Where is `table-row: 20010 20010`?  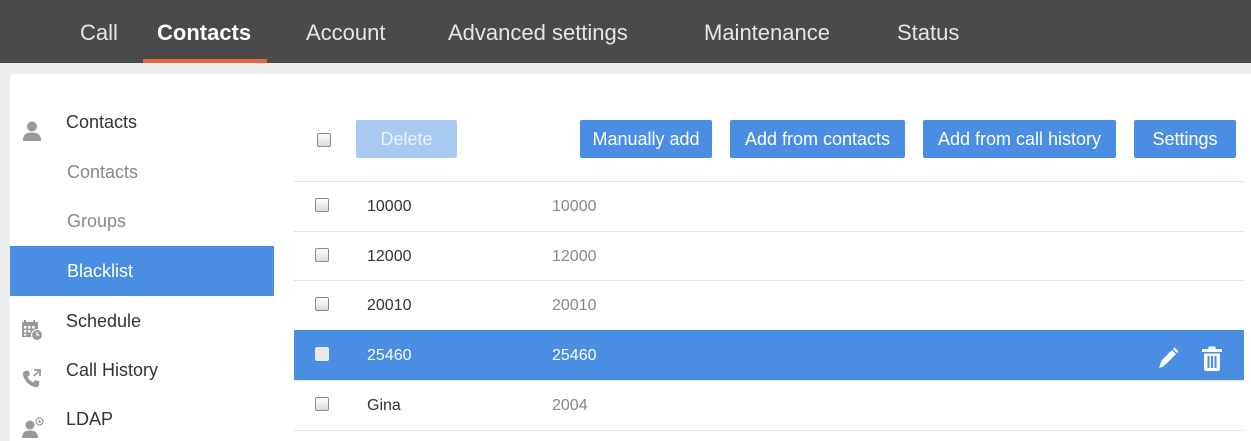
table-row: 20010 20010 is located at coordinates (769, 305).